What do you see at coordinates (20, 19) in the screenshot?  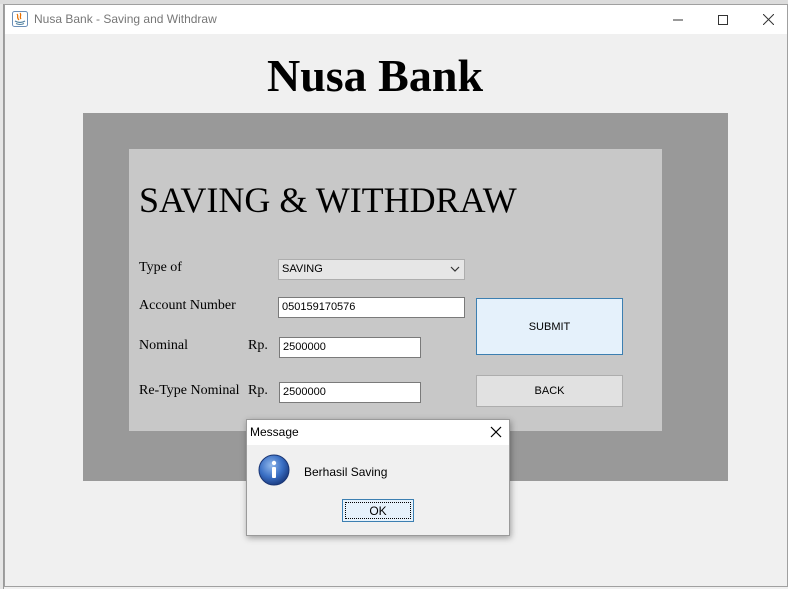 I see `java-app-icon` at bounding box center [20, 19].